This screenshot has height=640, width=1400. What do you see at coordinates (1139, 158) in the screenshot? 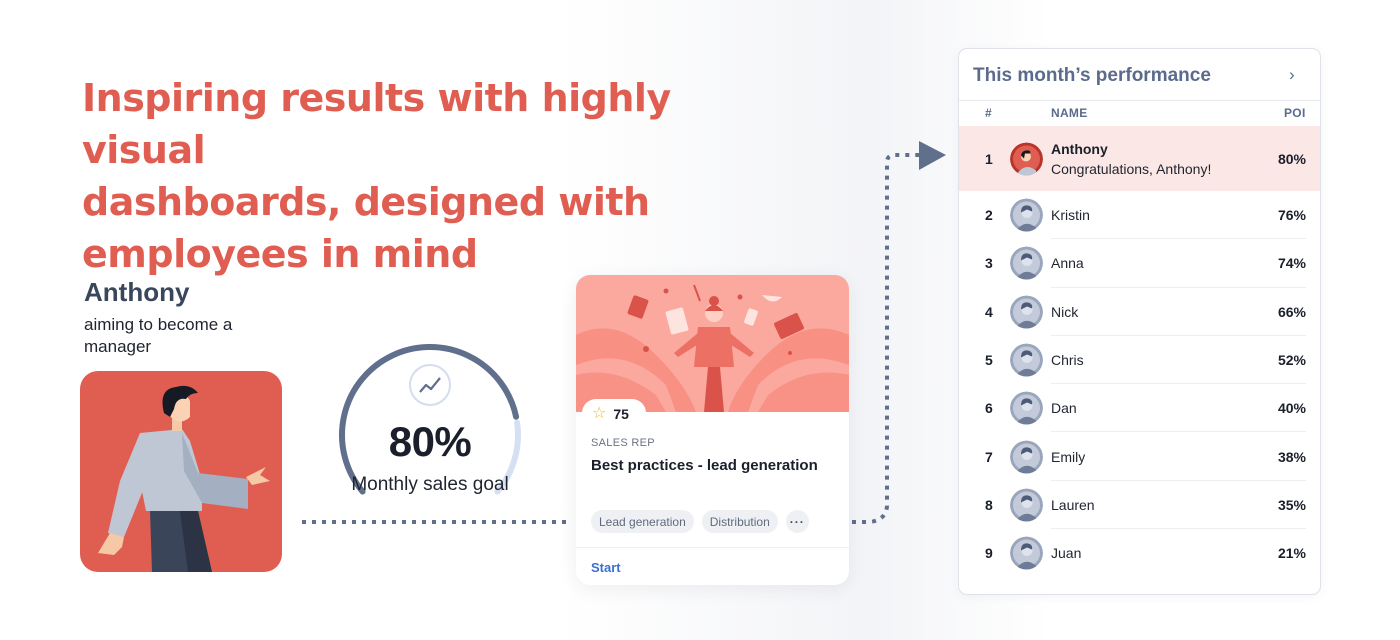
I see `leaderboard-row-leader: 1 Anthony Congratulations, Anthony! 80%` at bounding box center [1139, 158].